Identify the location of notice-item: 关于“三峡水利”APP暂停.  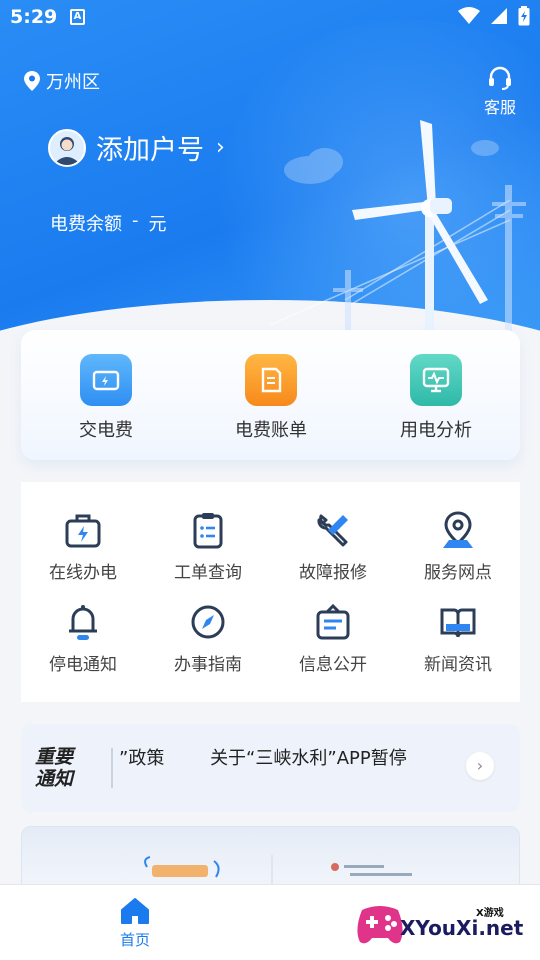
(308, 758).